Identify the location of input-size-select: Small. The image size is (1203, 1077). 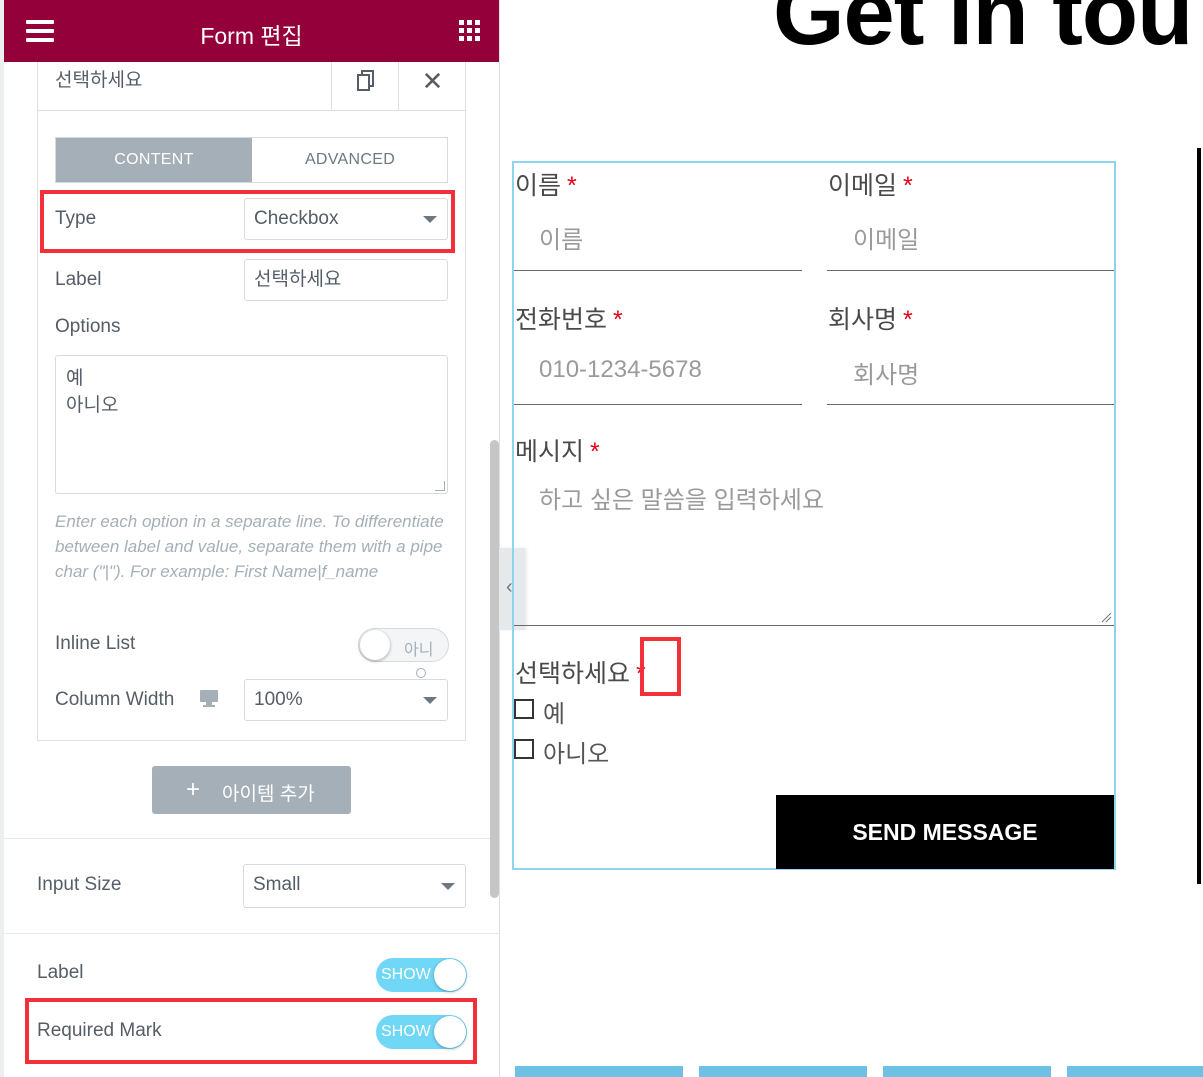
(354, 886).